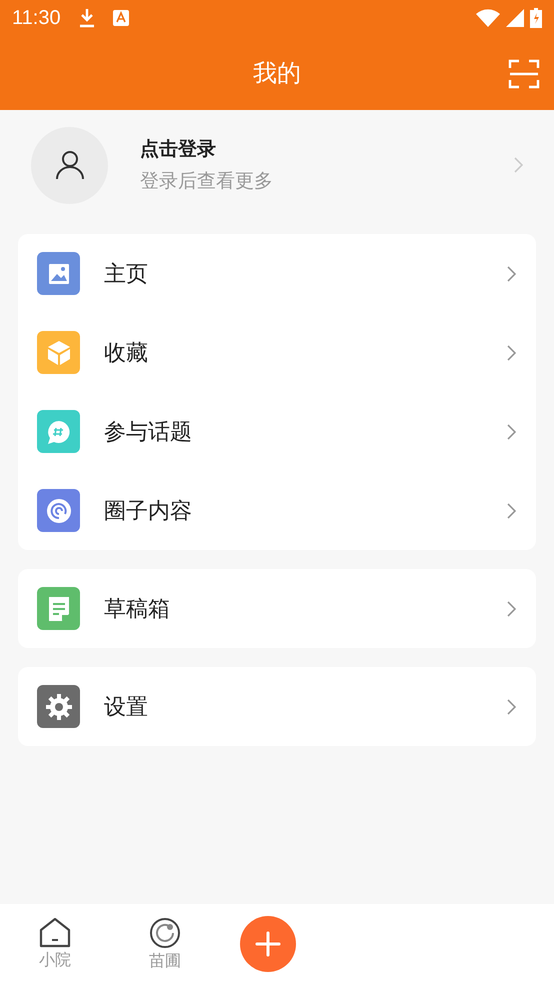 This screenshot has height=984, width=554. Describe the element at coordinates (59, 511) in the screenshot. I see `swirl-icon` at that location.